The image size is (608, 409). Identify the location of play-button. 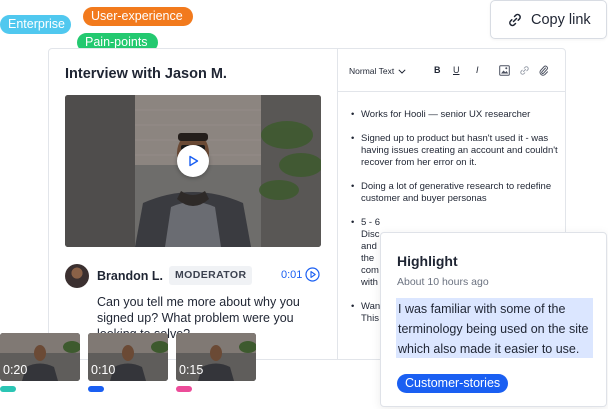
(193, 161).